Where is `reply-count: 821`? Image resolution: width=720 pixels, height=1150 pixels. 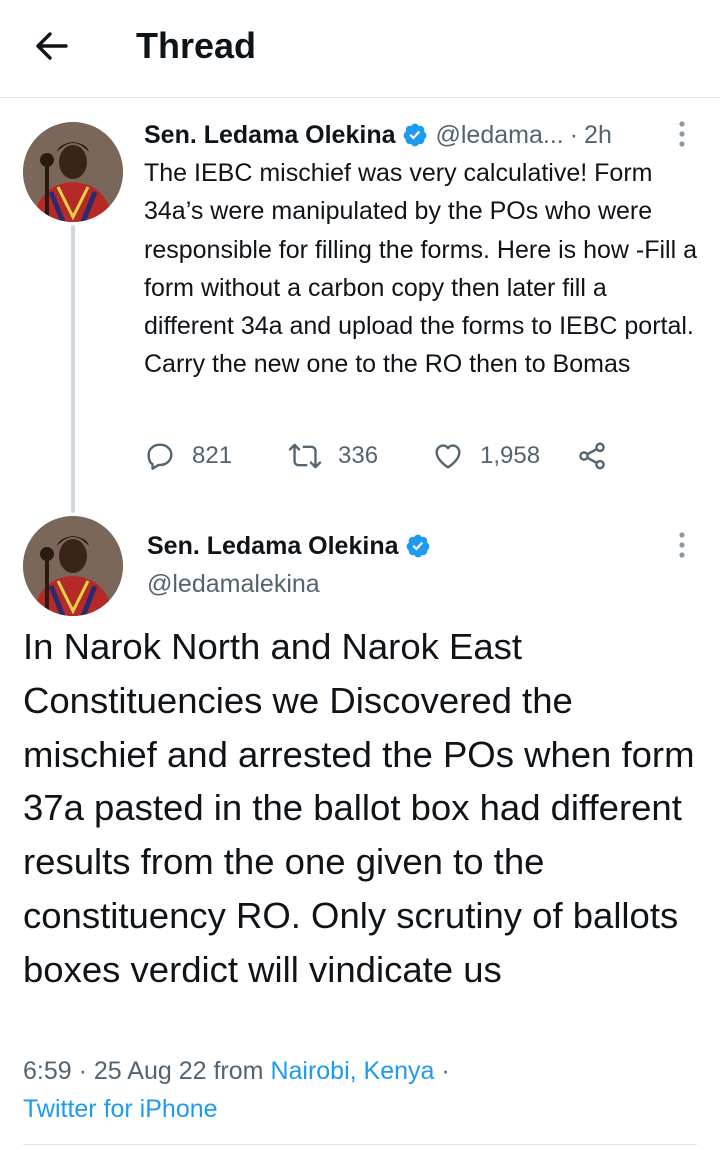
reply-count: 821 is located at coordinates (212, 455).